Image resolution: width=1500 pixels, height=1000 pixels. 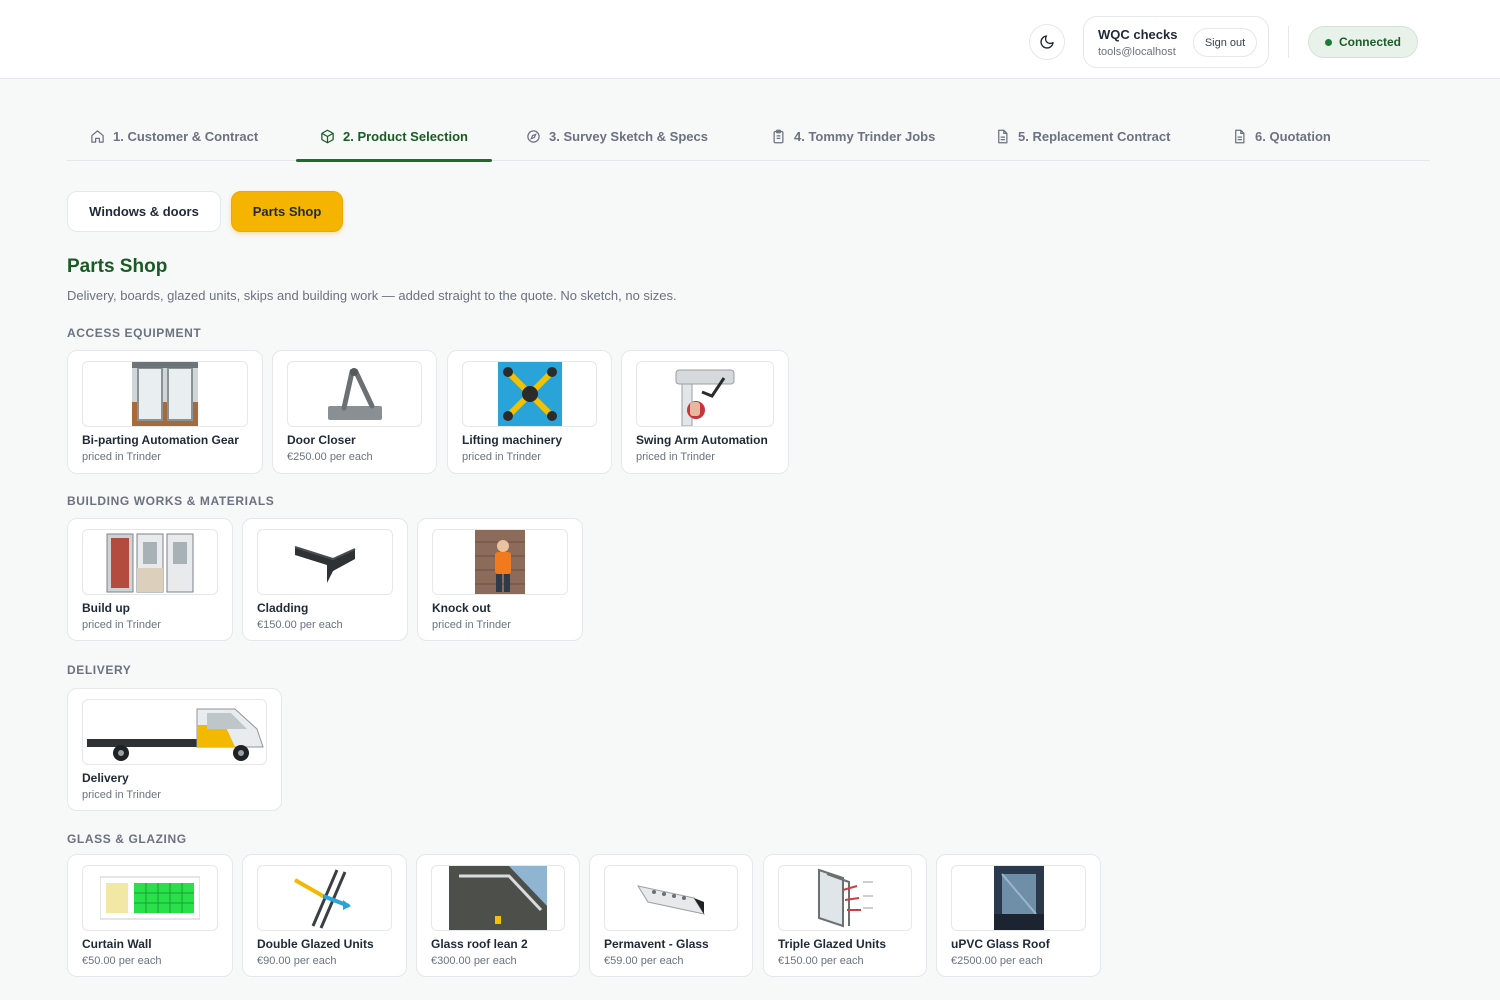 I want to click on tab-label: 6. Quotation, so click(x=1293, y=136).